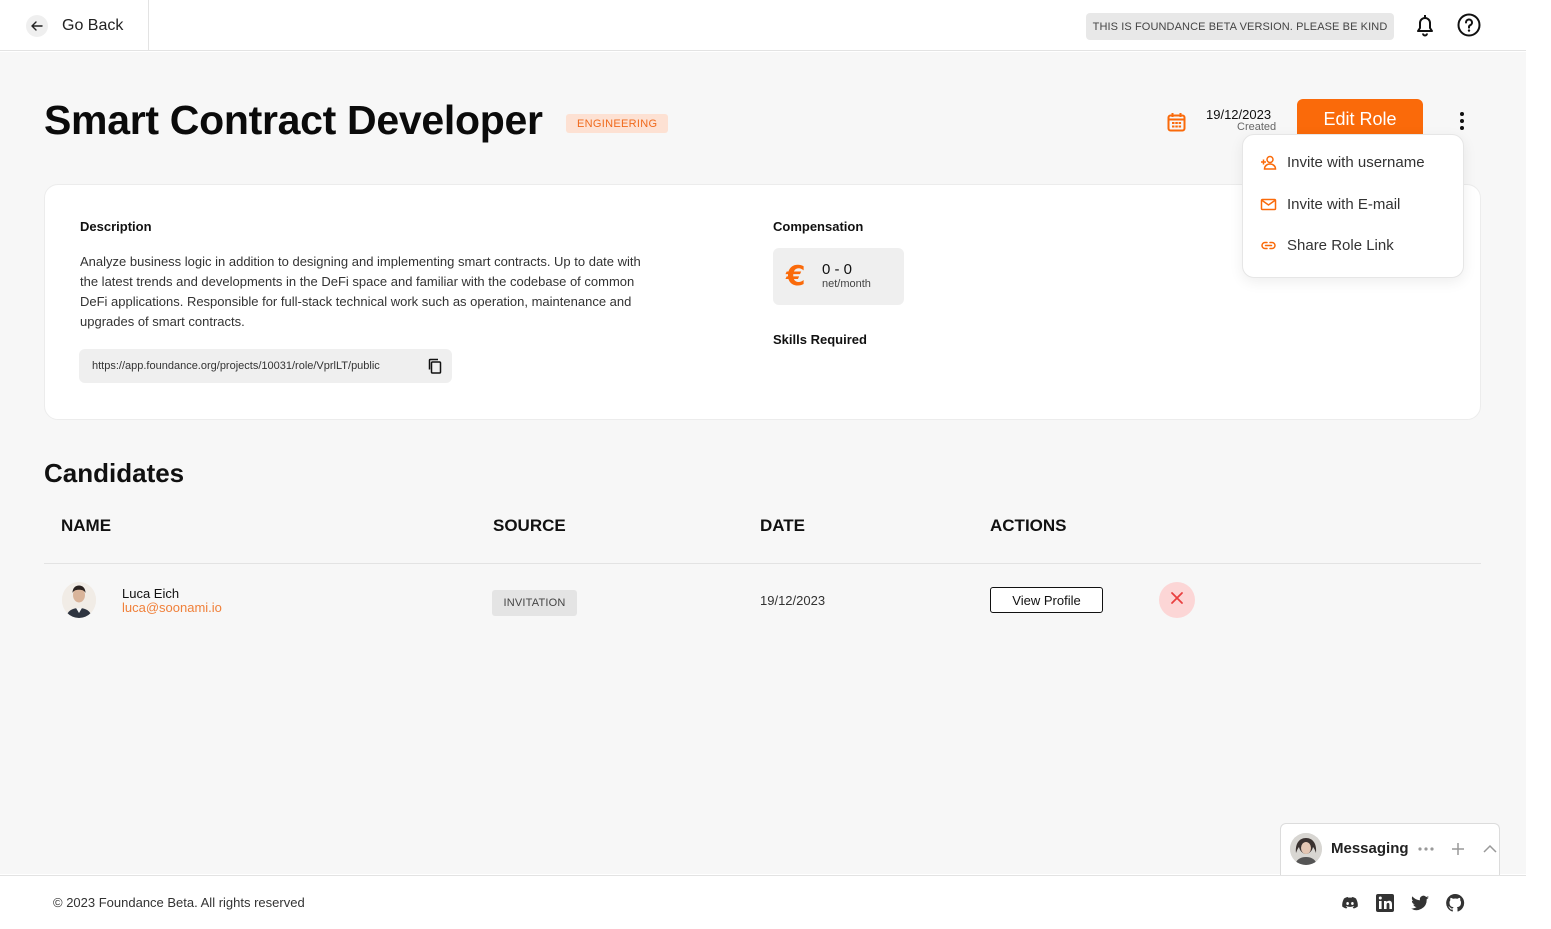 The image size is (1551, 929). Describe the element at coordinates (1268, 162) in the screenshot. I see `add-user-icon` at that location.